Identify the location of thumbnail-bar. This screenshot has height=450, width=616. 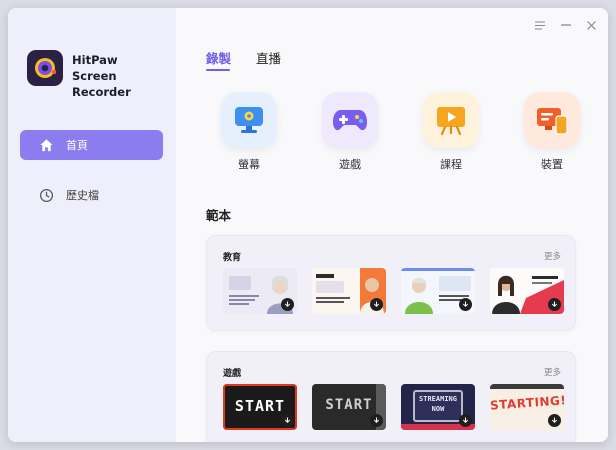
(527, 386).